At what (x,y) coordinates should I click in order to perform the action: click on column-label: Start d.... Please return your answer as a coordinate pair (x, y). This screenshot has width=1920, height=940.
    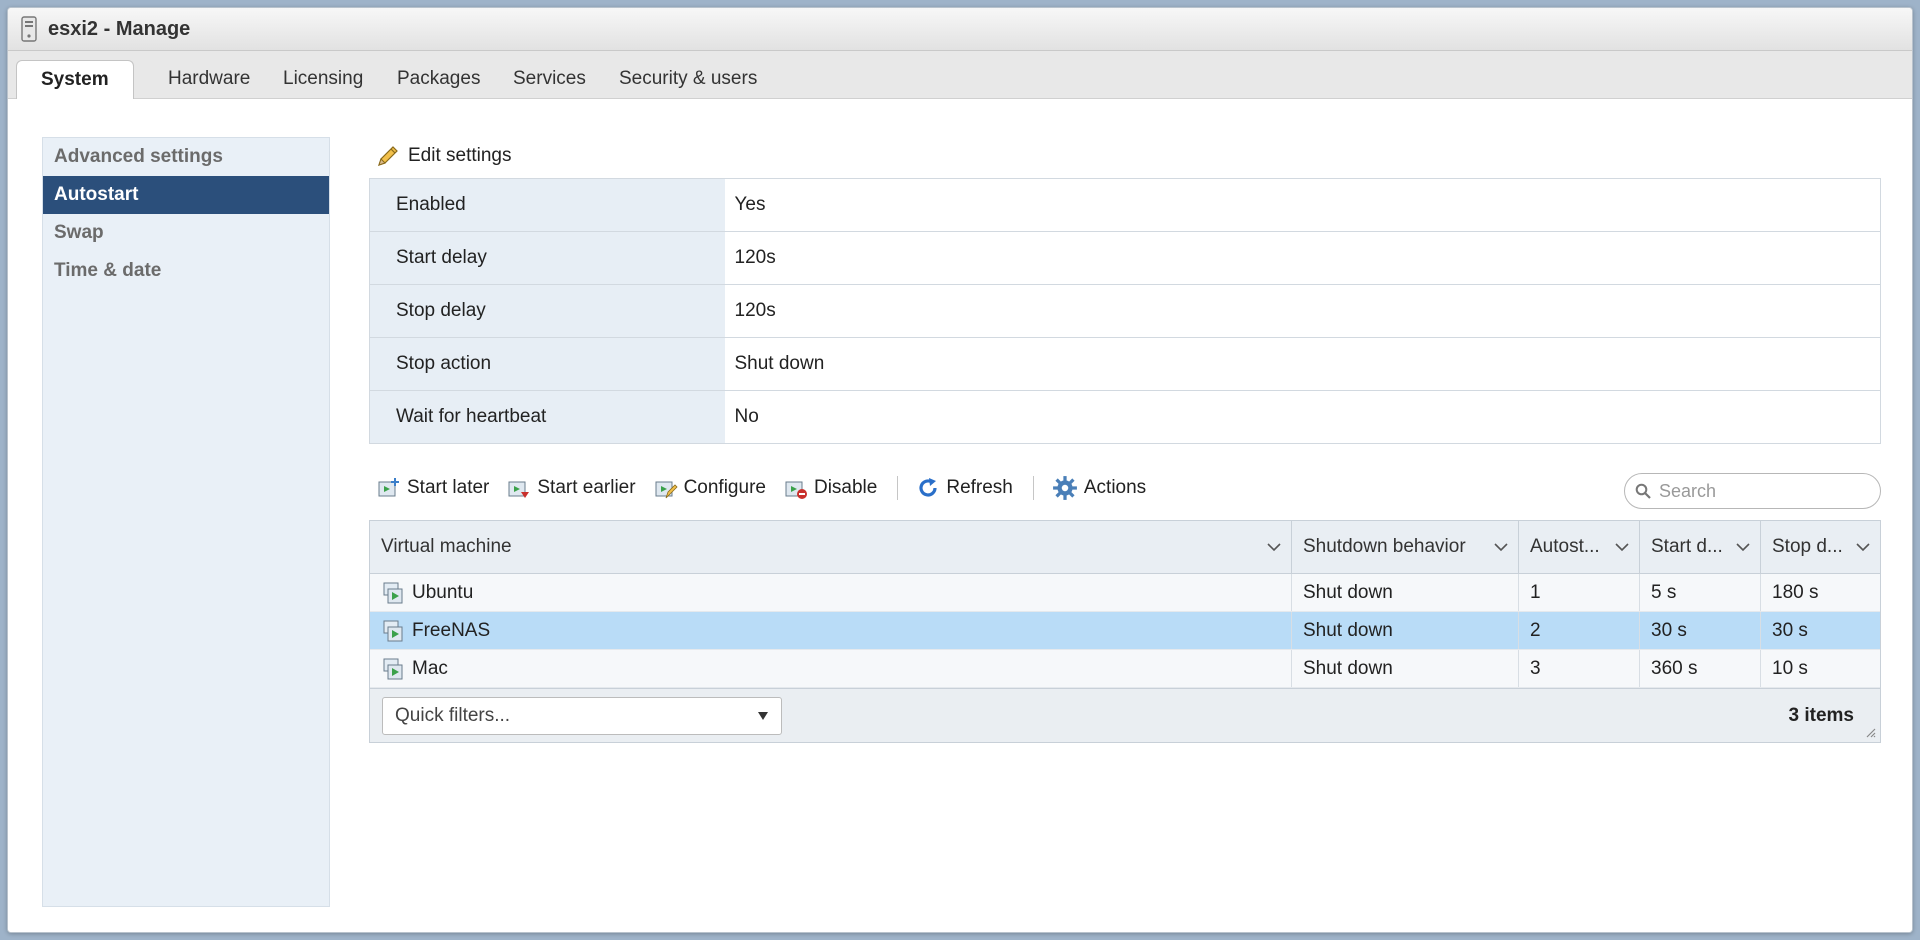
    Looking at the image, I should click on (1687, 546).